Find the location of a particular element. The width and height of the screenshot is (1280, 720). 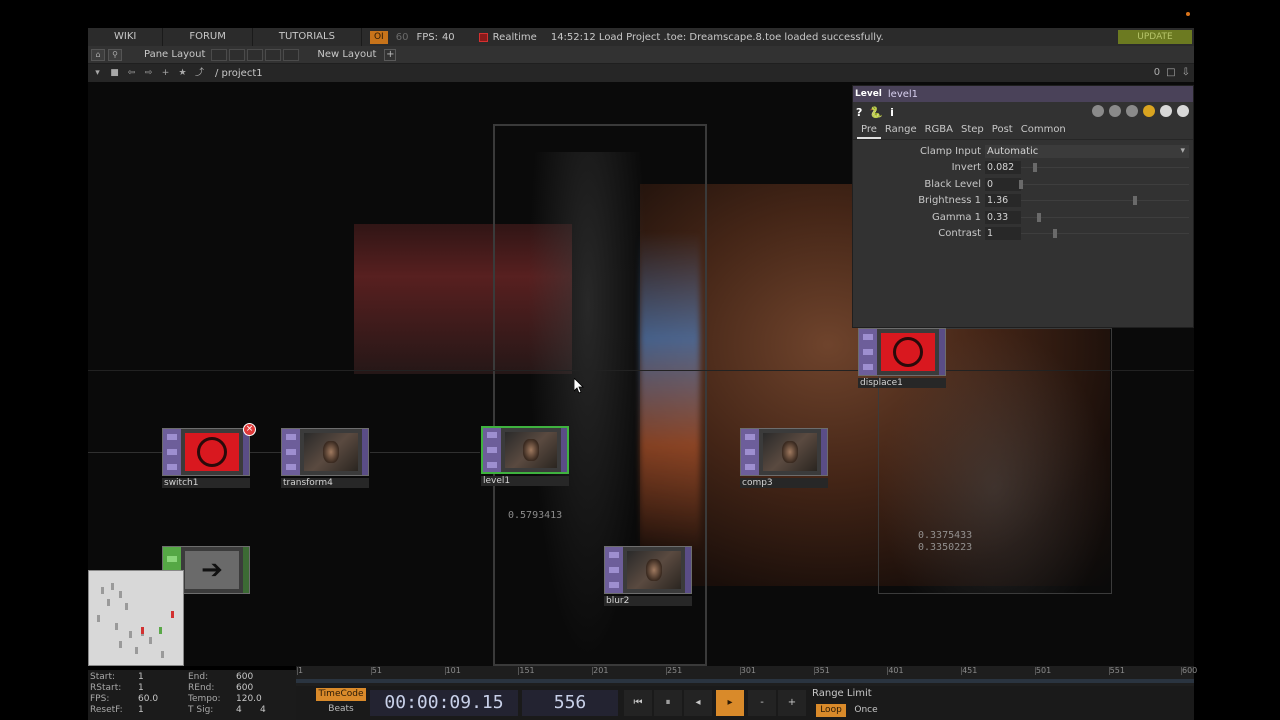

comment-icon is located at coordinates (1115, 111).